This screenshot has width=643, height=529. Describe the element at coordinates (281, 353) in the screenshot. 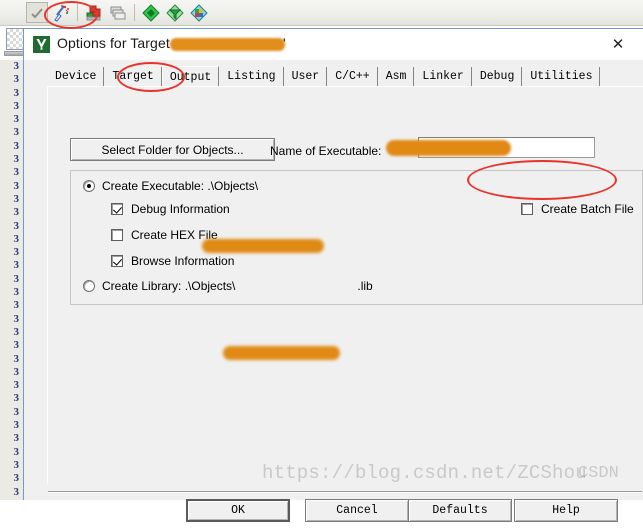

I see `library-path-redaction-mark` at that location.